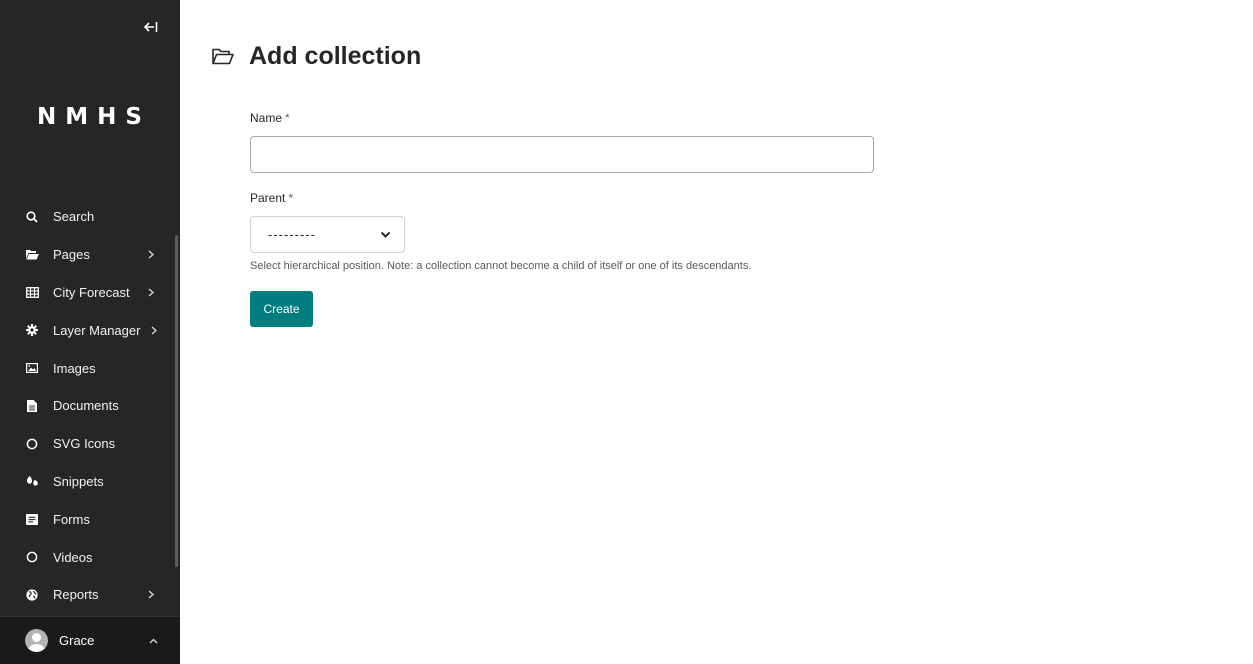 The height and width of the screenshot is (664, 1253). I want to click on account-name: Grace, so click(77, 640).